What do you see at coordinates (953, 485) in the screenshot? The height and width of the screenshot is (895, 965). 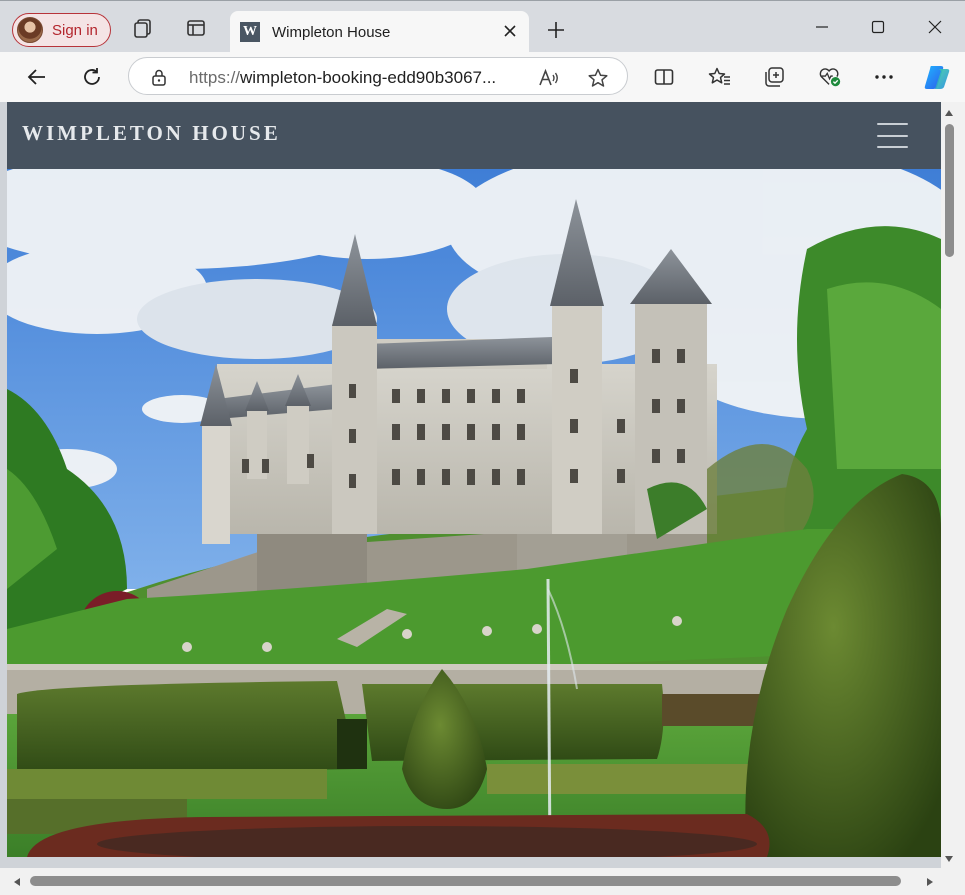 I see `vertical-scrollbar` at bounding box center [953, 485].